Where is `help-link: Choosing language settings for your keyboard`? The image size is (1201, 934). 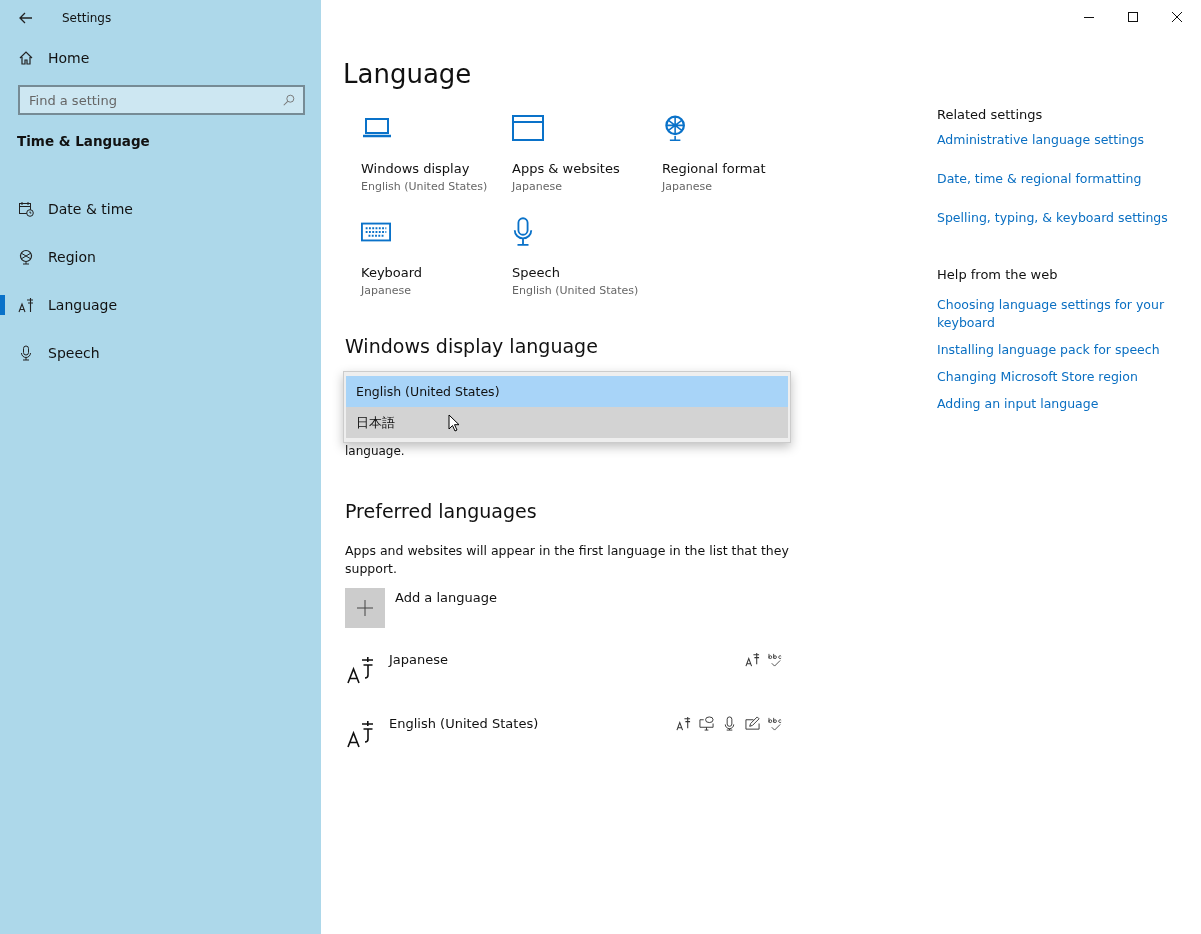
help-link: Choosing language settings for your keyboard is located at coordinates (1068, 314).